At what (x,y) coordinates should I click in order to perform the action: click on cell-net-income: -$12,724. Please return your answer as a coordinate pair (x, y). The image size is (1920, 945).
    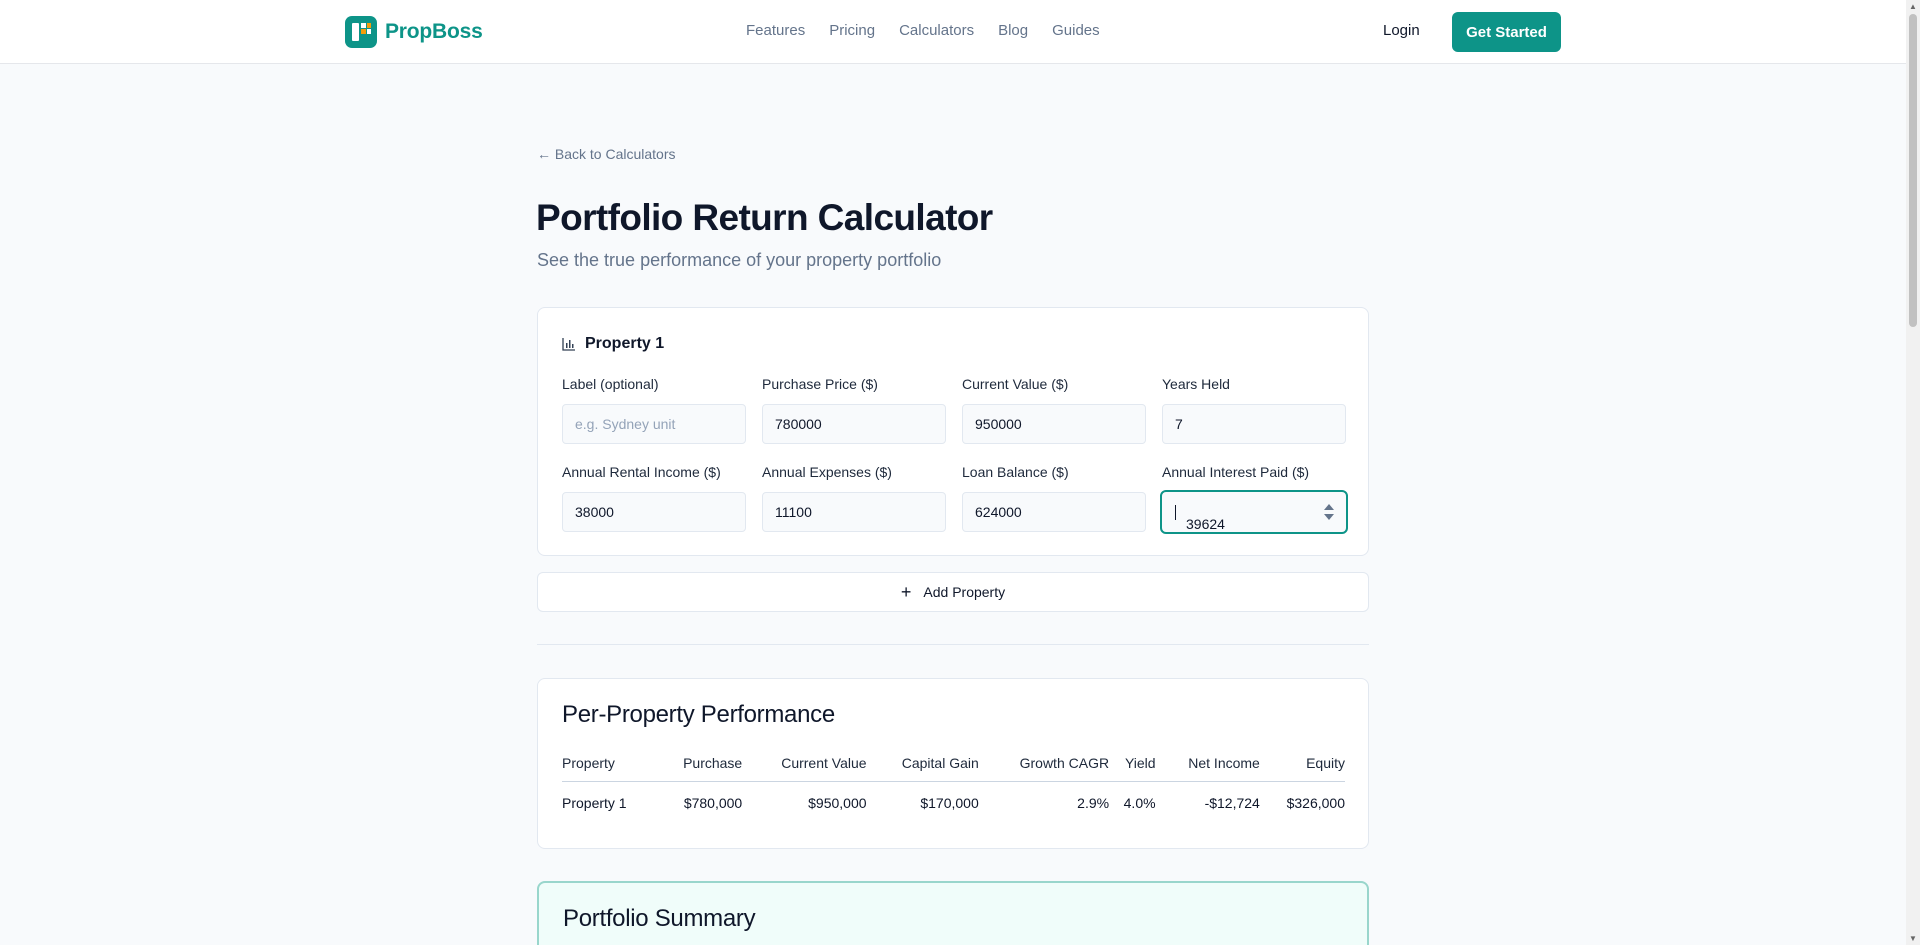
    Looking at the image, I should click on (1232, 803).